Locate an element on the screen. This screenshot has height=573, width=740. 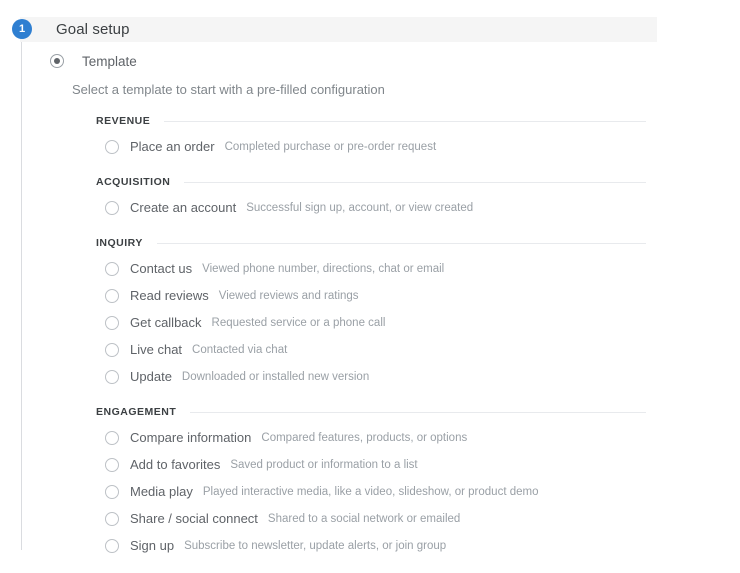
template-group-header: ENGAGEMENT is located at coordinates (371, 412).